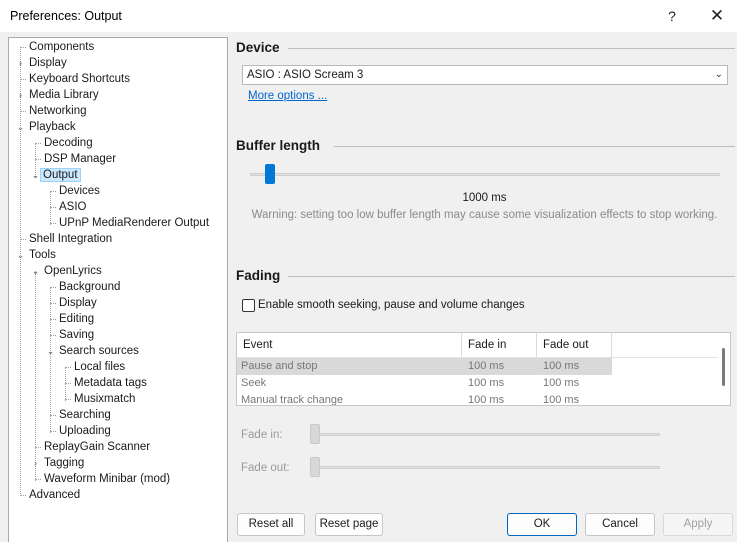 Image resolution: width=737 pixels, height=542 pixels. I want to click on fade-out-slider-track, so click(489, 467).